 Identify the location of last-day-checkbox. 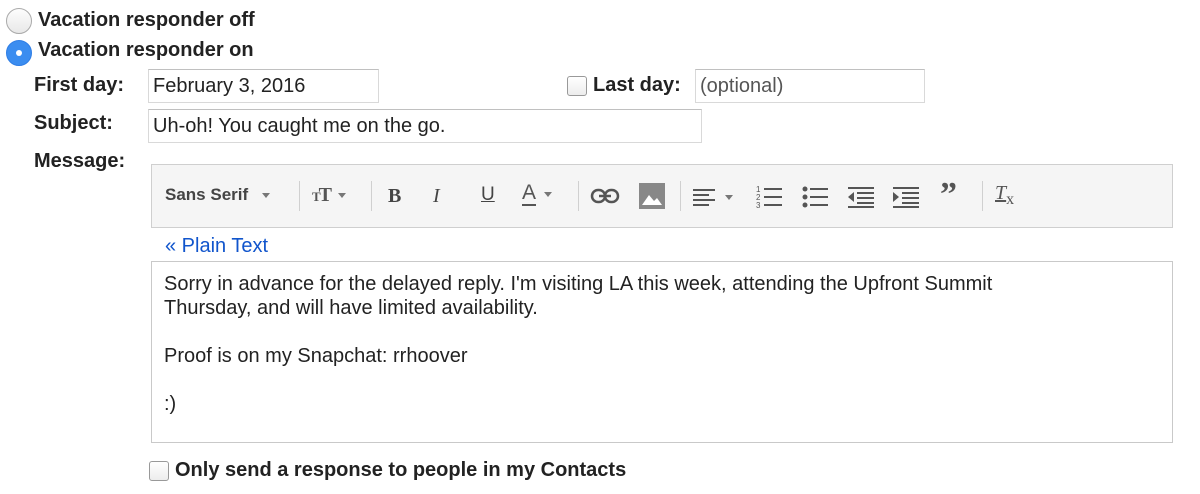
(577, 86).